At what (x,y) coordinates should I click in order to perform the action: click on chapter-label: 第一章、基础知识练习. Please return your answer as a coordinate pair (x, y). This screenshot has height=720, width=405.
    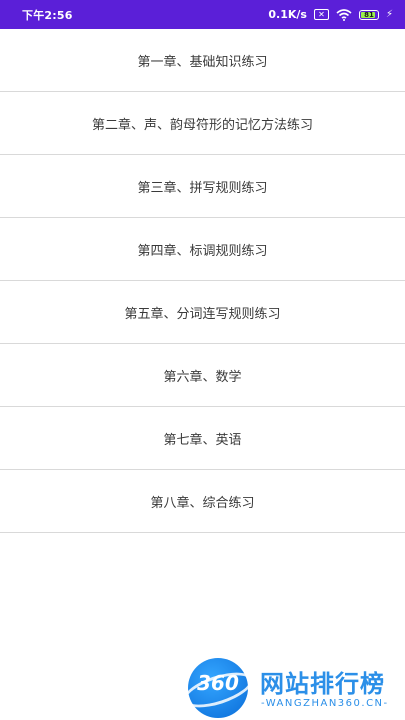
    Looking at the image, I should click on (202, 62).